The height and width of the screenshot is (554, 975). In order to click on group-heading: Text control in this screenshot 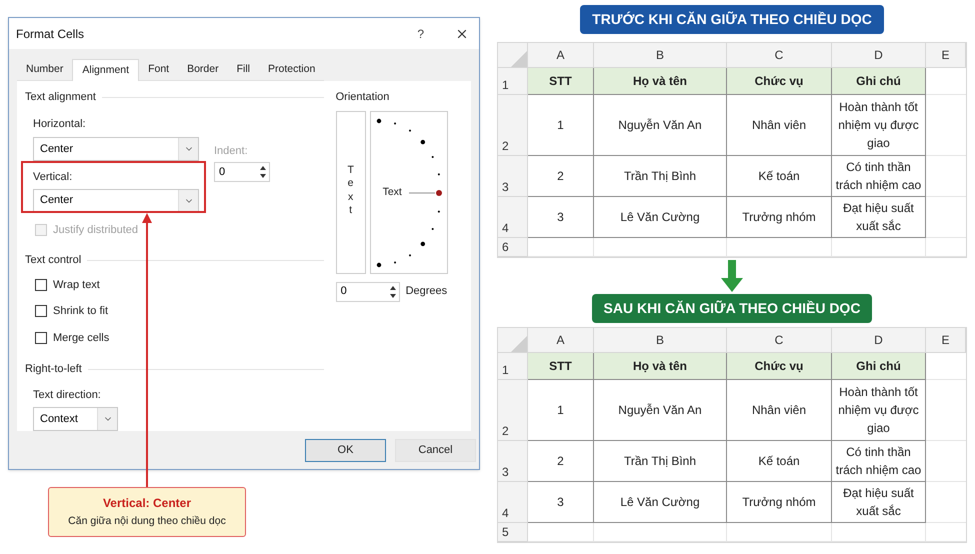, I will do `click(53, 260)`.